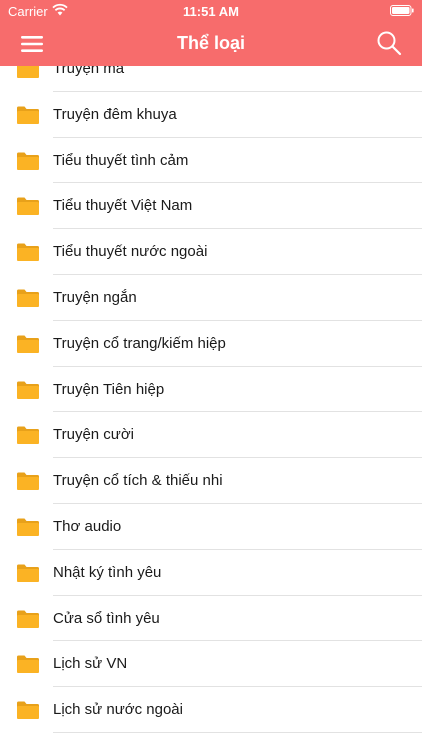  I want to click on category-label: Truyện ma, so click(89, 71).